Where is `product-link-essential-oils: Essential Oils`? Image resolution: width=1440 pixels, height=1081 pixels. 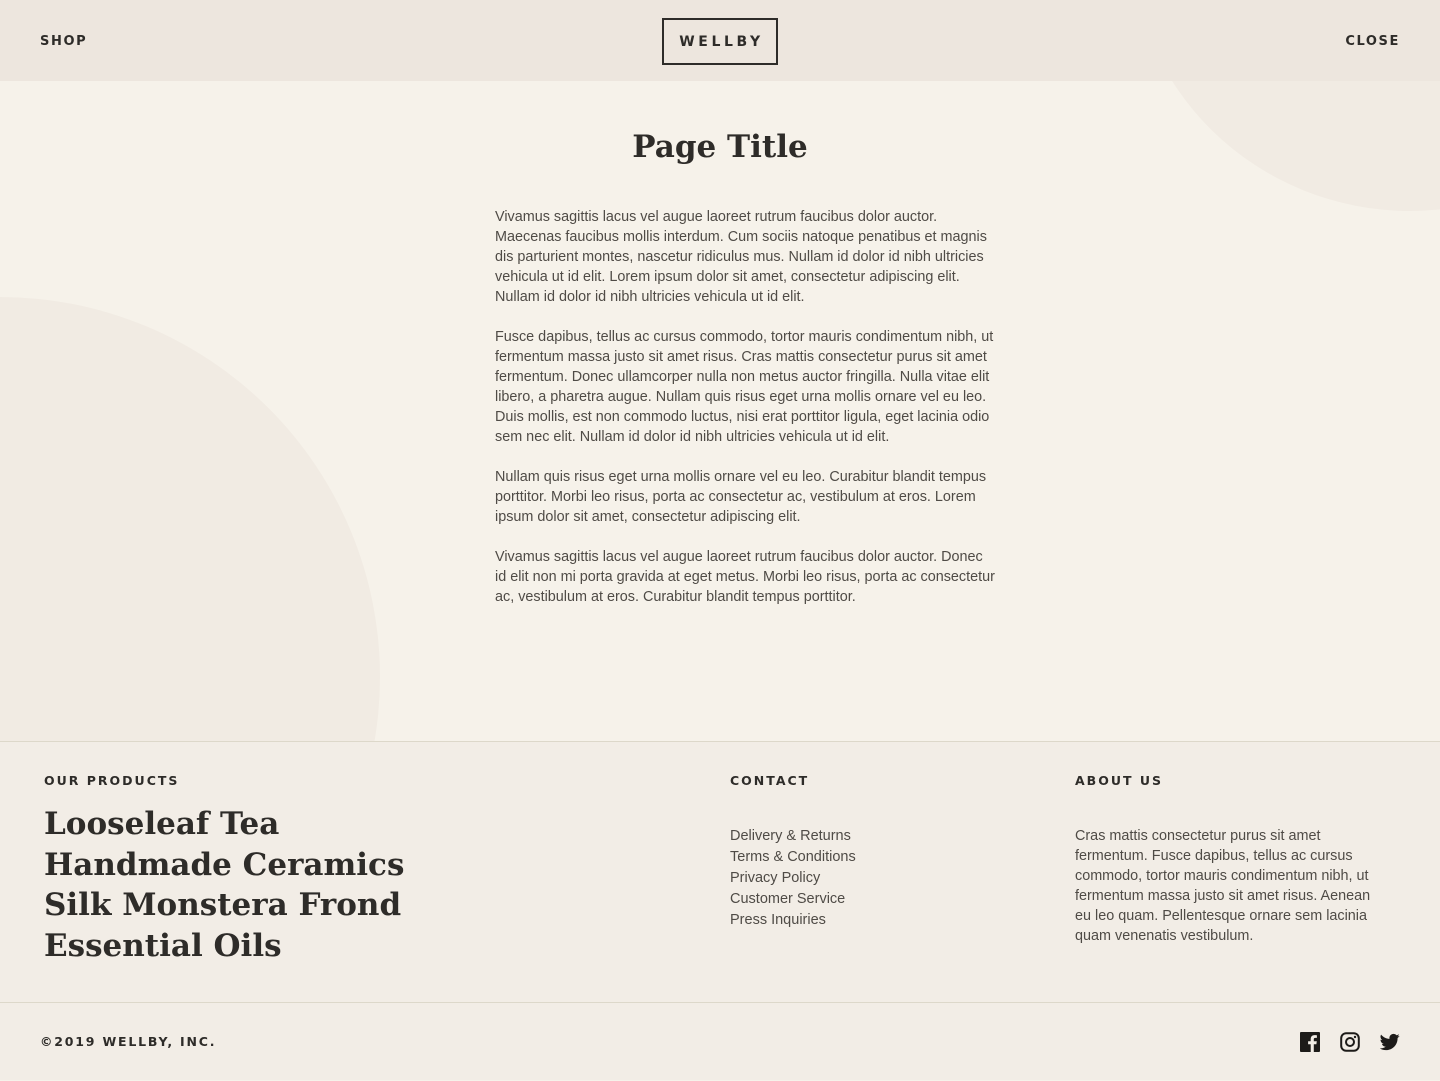 product-link-essential-oils: Essential Oils is located at coordinates (224, 946).